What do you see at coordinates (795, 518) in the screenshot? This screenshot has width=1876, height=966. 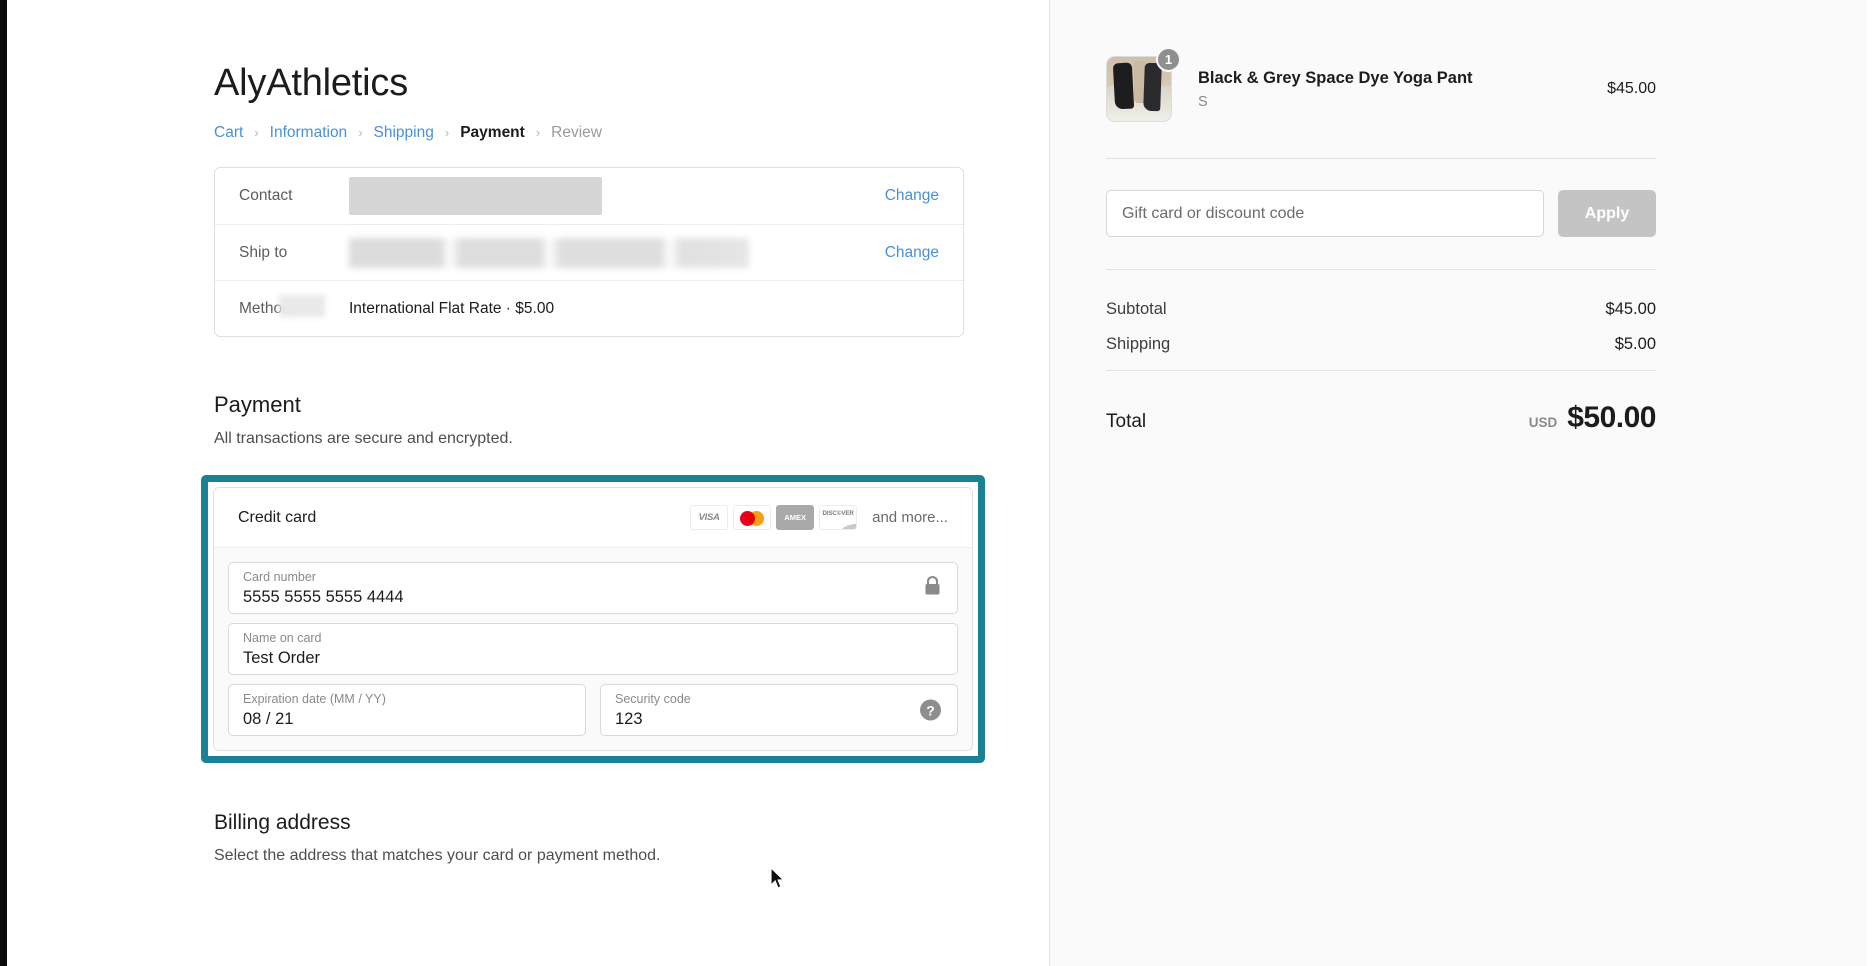 I see `amex-card-icon: AMEX` at bounding box center [795, 518].